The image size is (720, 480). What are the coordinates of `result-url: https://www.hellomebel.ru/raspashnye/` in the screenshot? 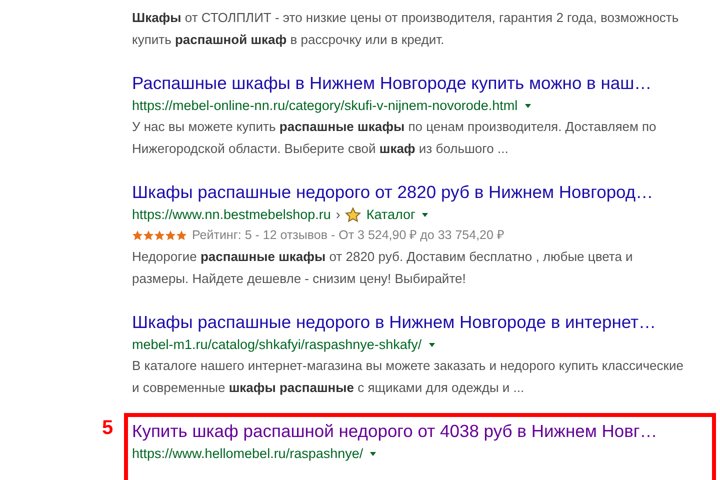 It's located at (248, 454).